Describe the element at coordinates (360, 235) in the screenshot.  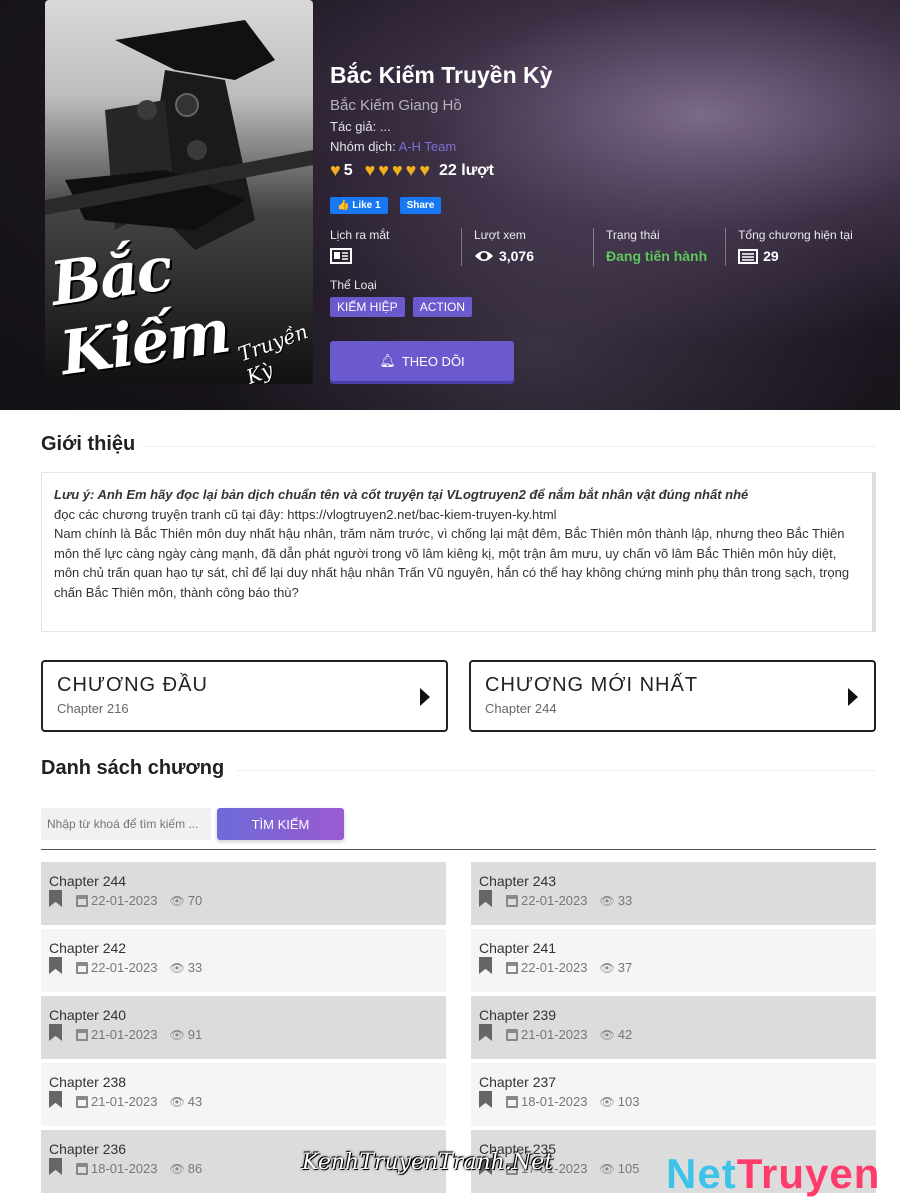
I see `release-label: Lịch ra mắt` at that location.